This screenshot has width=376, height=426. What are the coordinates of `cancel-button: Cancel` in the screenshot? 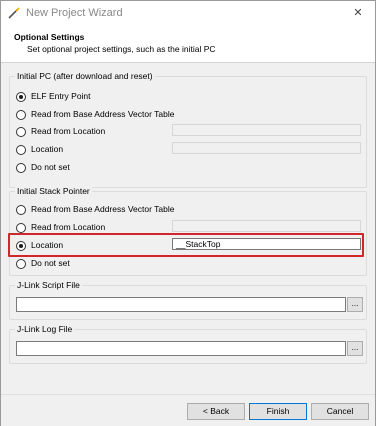 It's located at (340, 411).